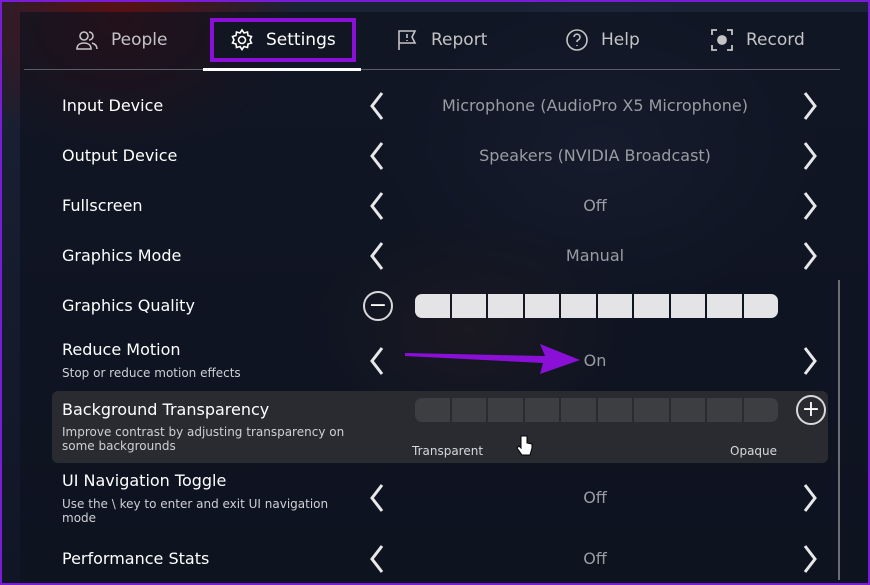  I want to click on gear-icon, so click(242, 39).